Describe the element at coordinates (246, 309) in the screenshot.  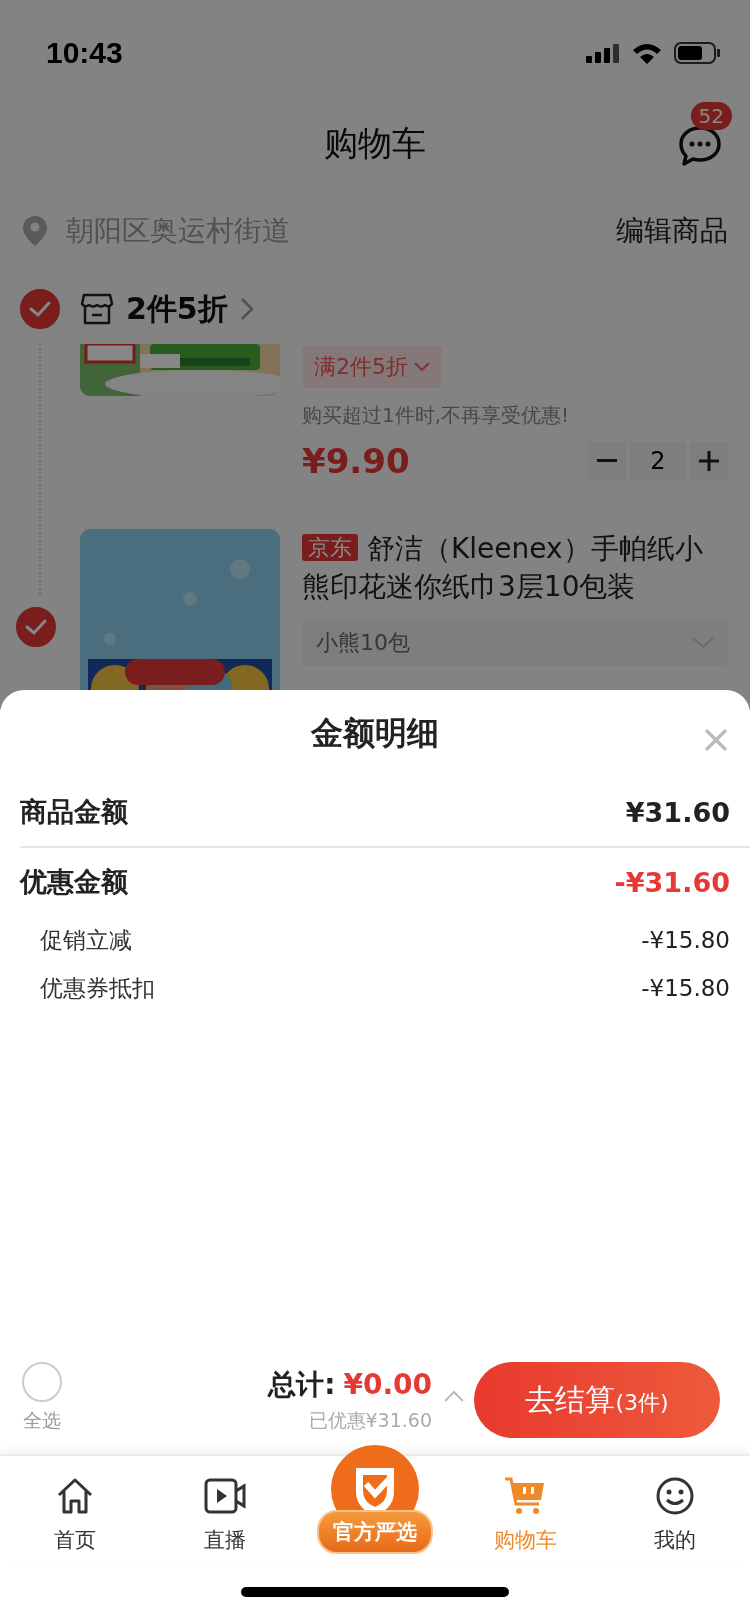
I see `chevron-right-icon` at that location.